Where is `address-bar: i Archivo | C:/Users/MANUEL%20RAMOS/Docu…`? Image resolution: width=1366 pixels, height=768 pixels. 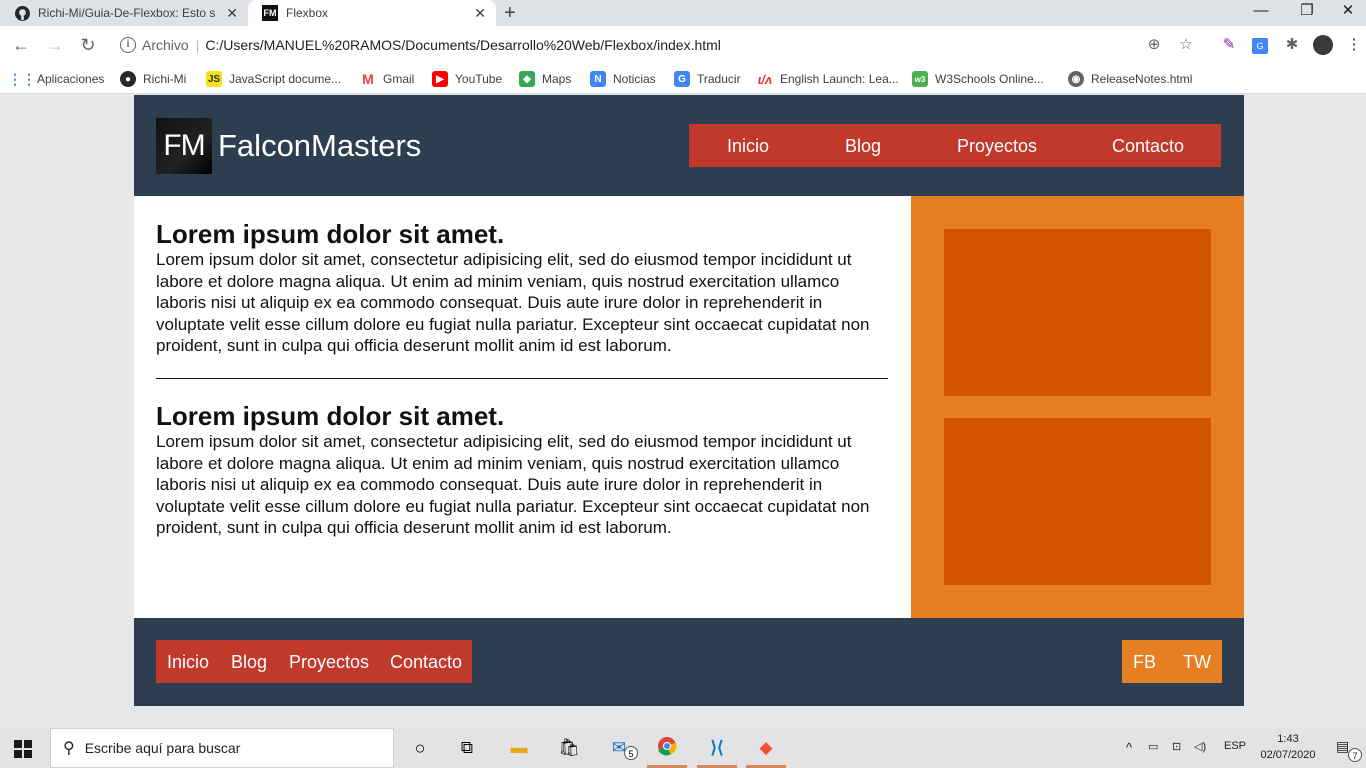
address-bar: i Archivo | C:/Users/MANUEL%20RAMOS/Docu… is located at coordinates (660, 45).